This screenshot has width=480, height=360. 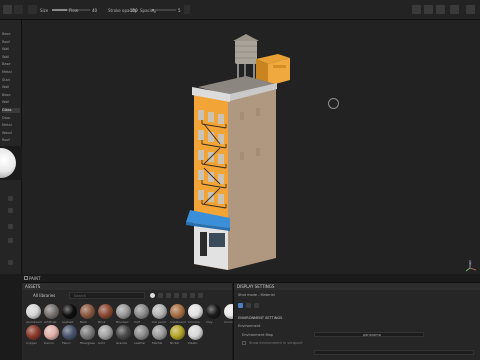 I want to click on brush-filter-icon, so click(x=176, y=295).